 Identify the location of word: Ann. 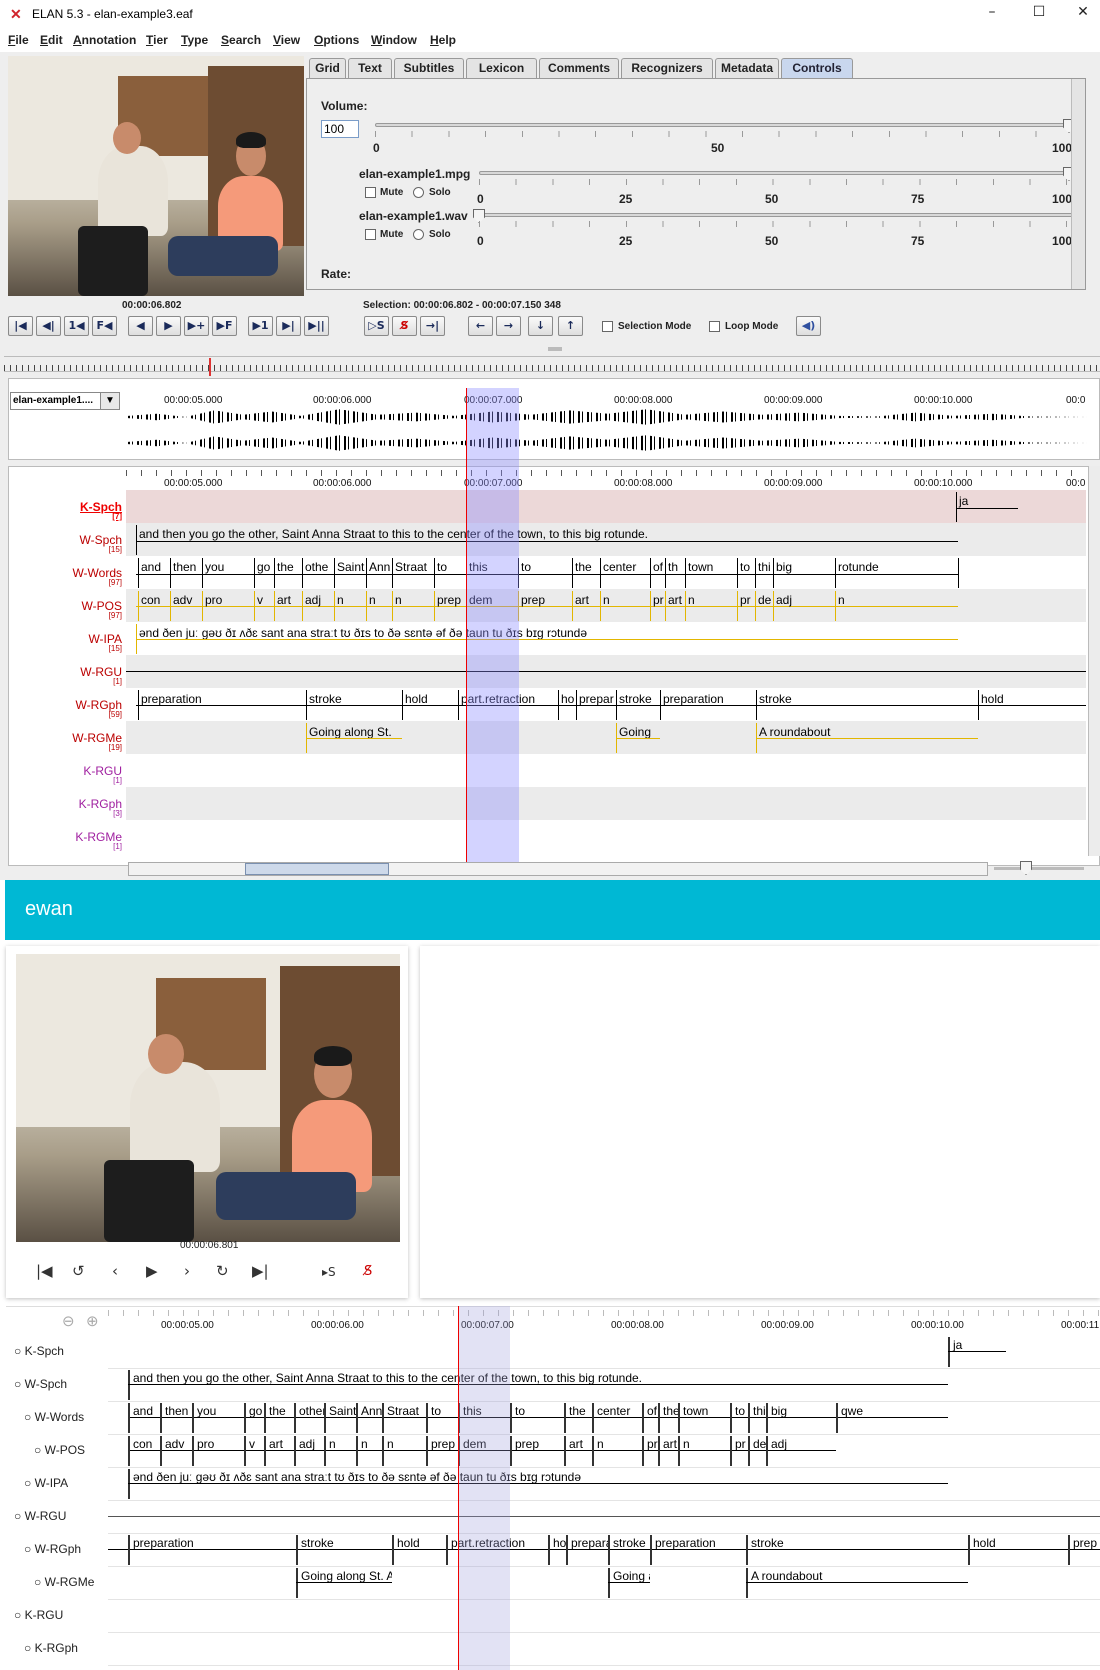
(379, 573).